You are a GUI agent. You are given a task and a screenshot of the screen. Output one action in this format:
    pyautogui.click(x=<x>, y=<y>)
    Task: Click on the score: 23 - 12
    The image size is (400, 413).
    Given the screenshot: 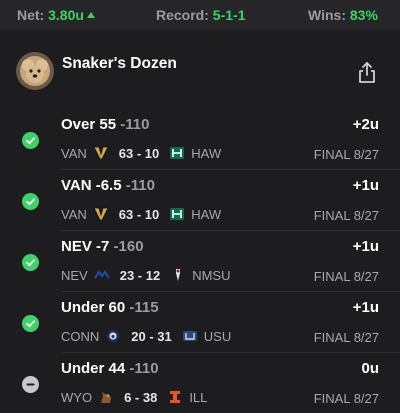 What is the action you would take?
    pyautogui.click(x=140, y=275)
    